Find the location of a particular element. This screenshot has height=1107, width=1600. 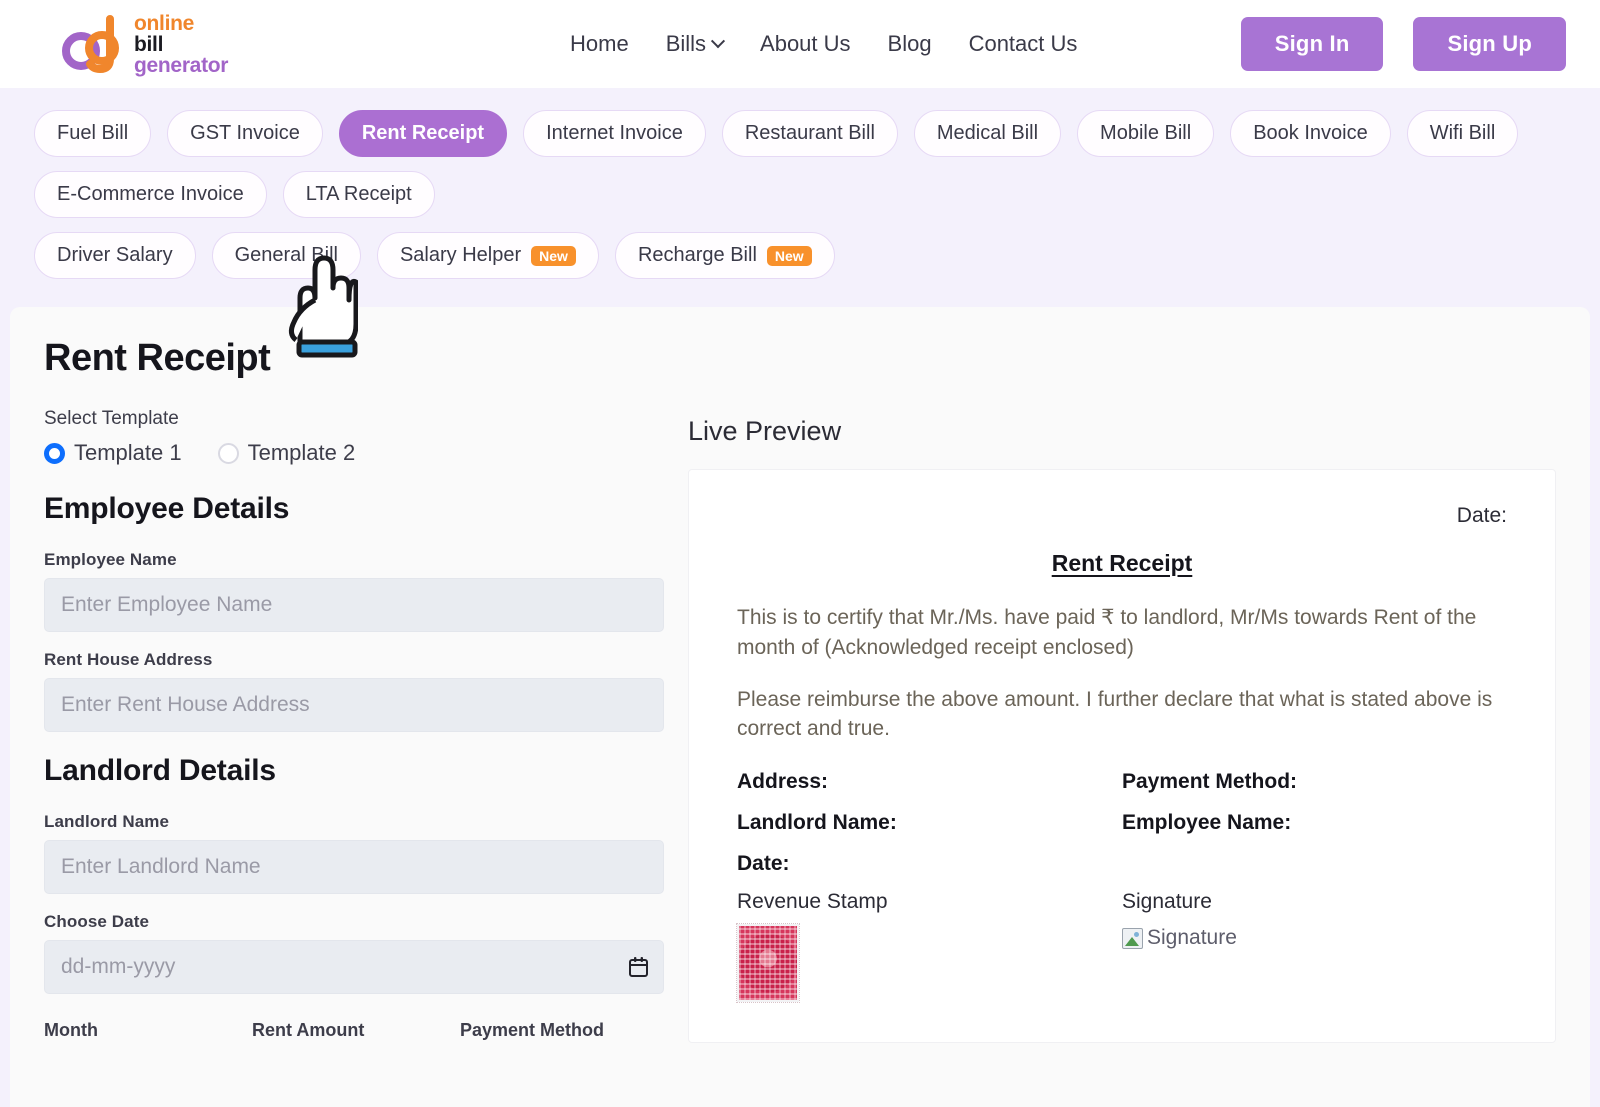

nav-item-blog: Blog is located at coordinates (910, 44).